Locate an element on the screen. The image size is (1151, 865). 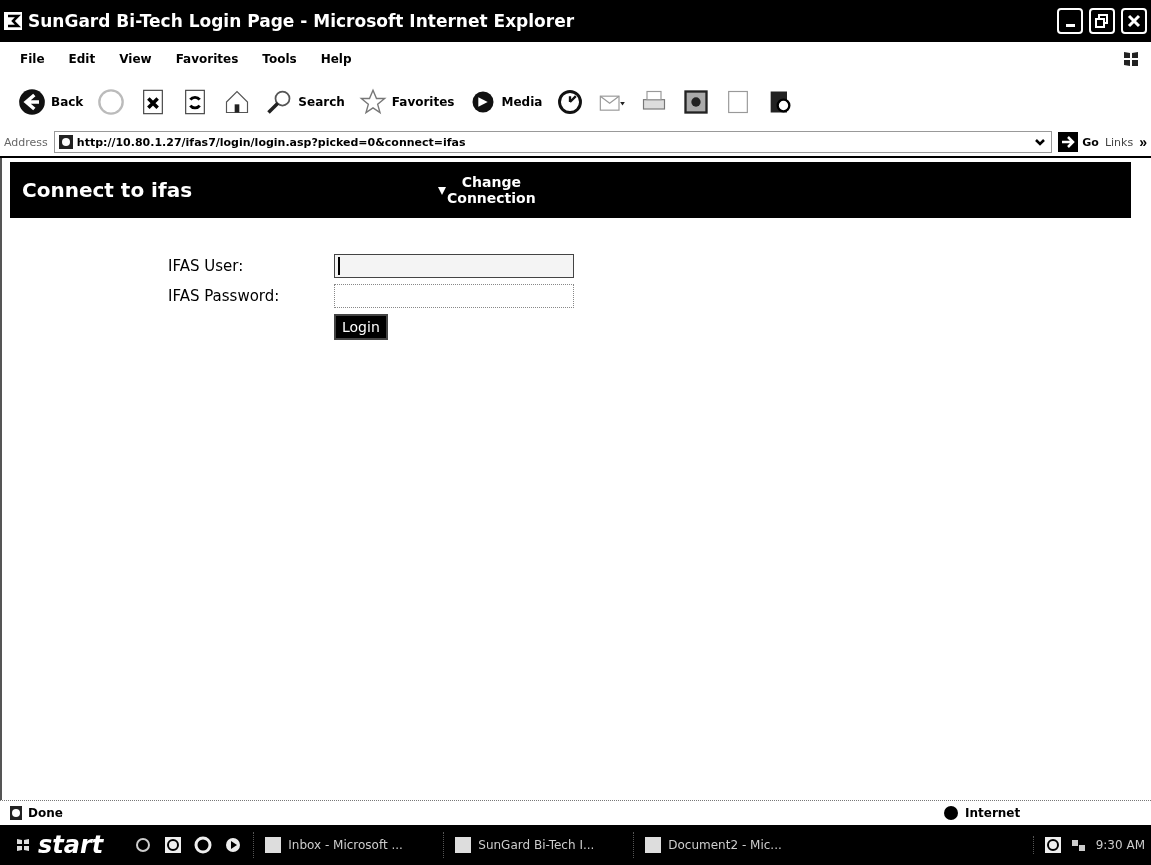
change-connection-link: Change Connection is located at coordinates (491, 190).